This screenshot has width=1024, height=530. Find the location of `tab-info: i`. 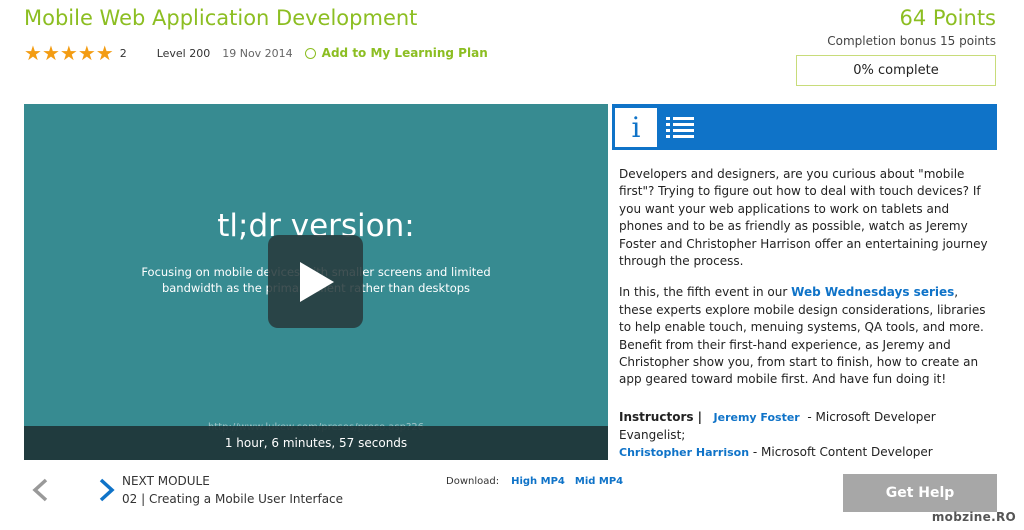

tab-info: i is located at coordinates (636, 127).